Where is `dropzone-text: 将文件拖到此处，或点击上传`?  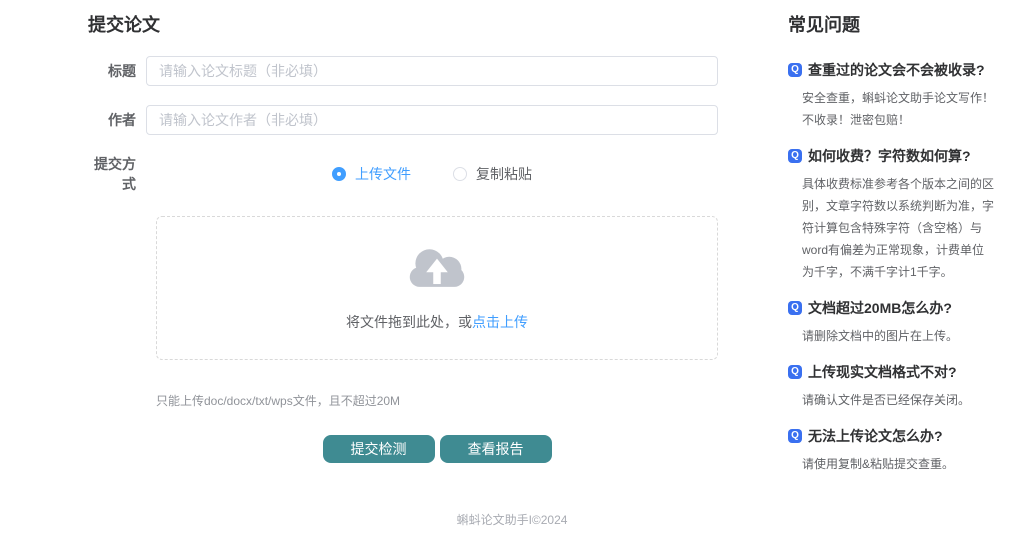 dropzone-text: 将文件拖到此处，或点击上传 is located at coordinates (437, 322).